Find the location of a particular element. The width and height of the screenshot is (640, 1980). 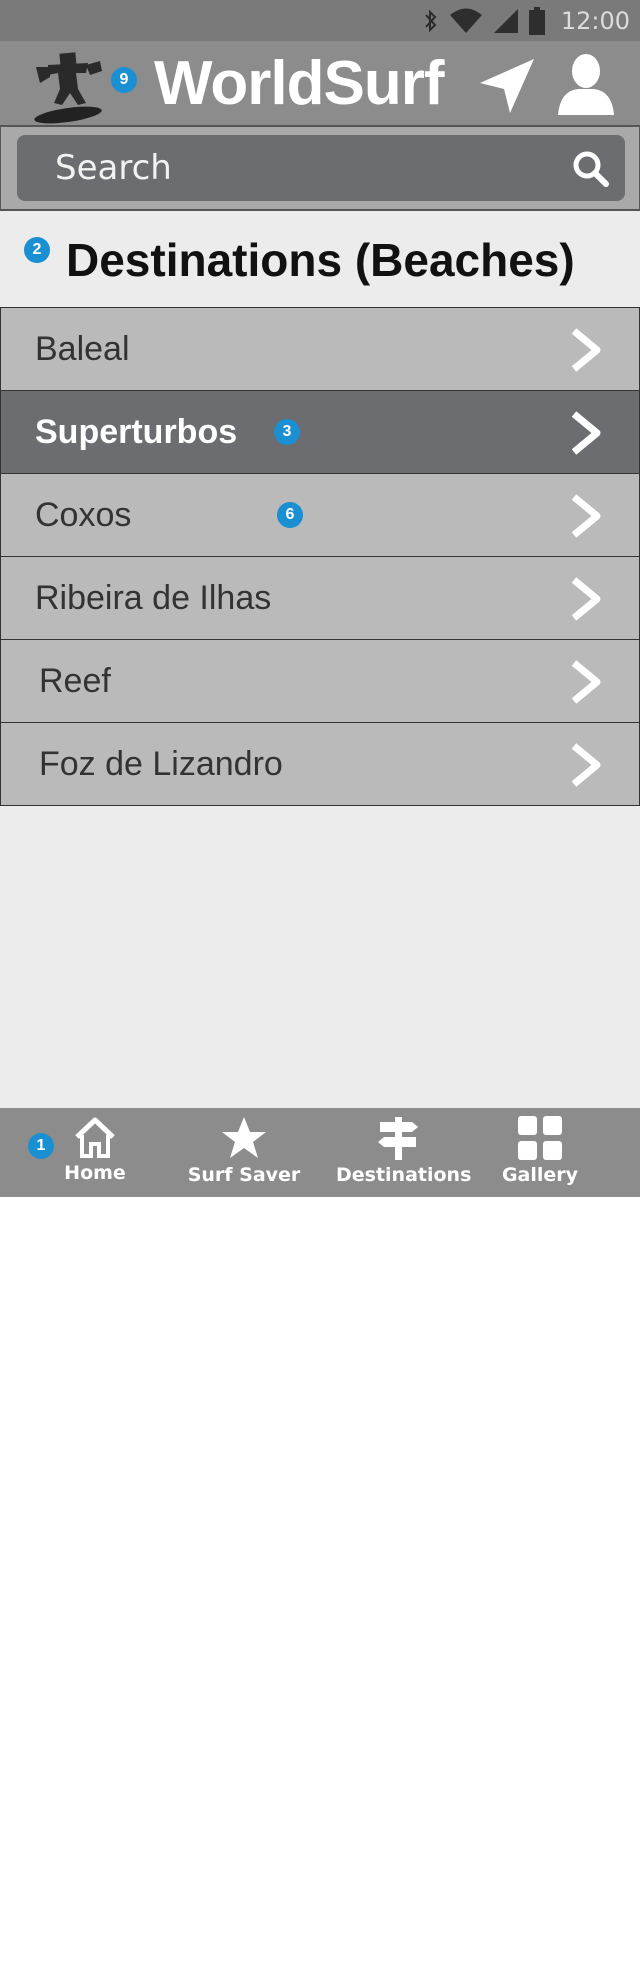

navigation-arrow-icon is located at coordinates (507, 86).